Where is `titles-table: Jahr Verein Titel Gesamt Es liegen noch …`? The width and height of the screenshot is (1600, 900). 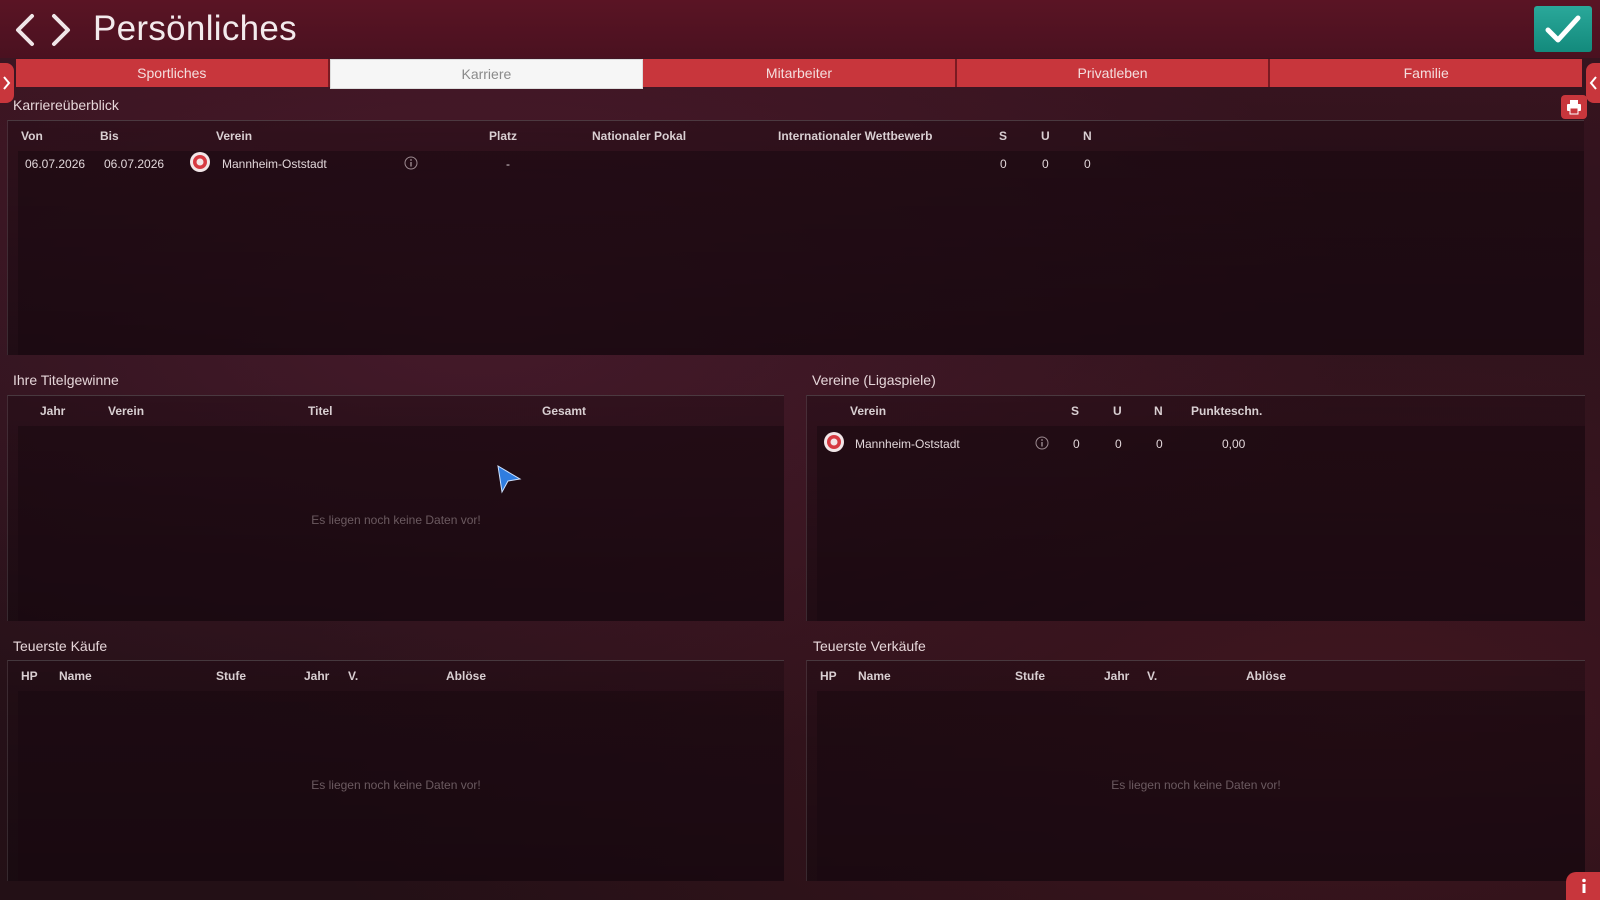 titles-table: Jahr Verein Titel Gesamt Es liegen noch … is located at coordinates (395, 508).